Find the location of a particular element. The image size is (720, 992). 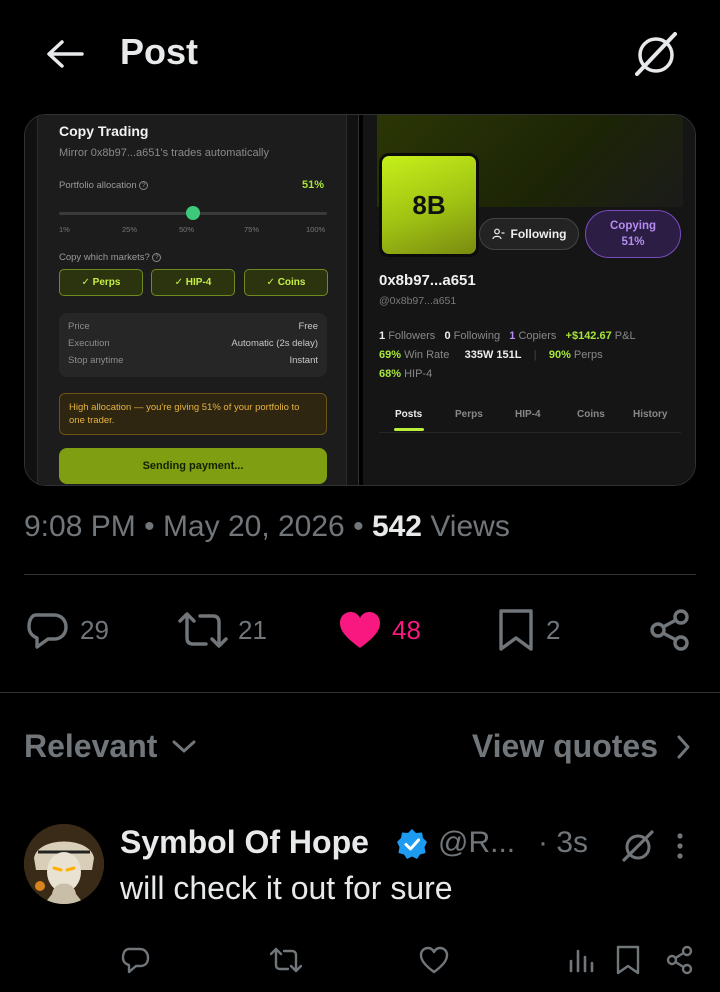

share-icon is located at coordinates (679, 960).